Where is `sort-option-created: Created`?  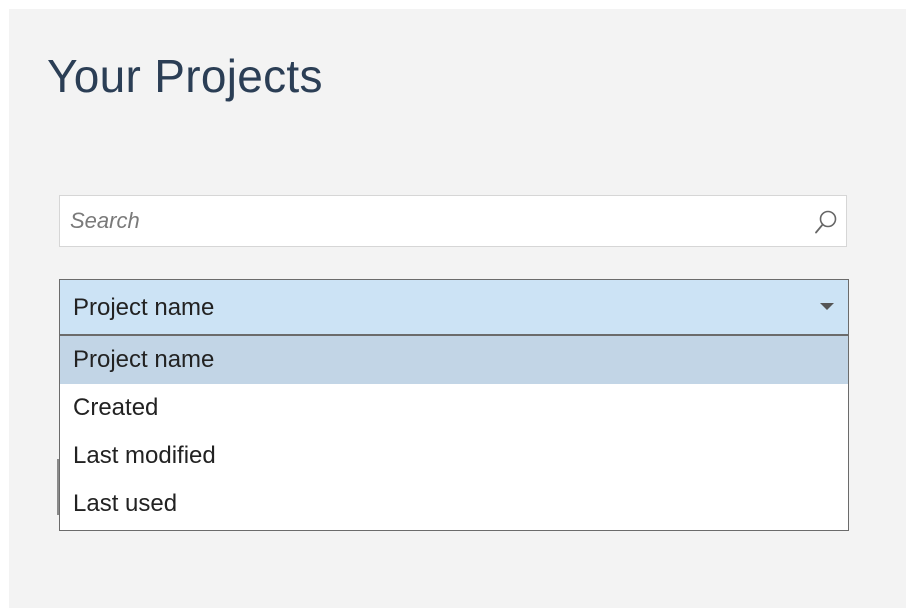
sort-option-created: Created is located at coordinates (454, 408).